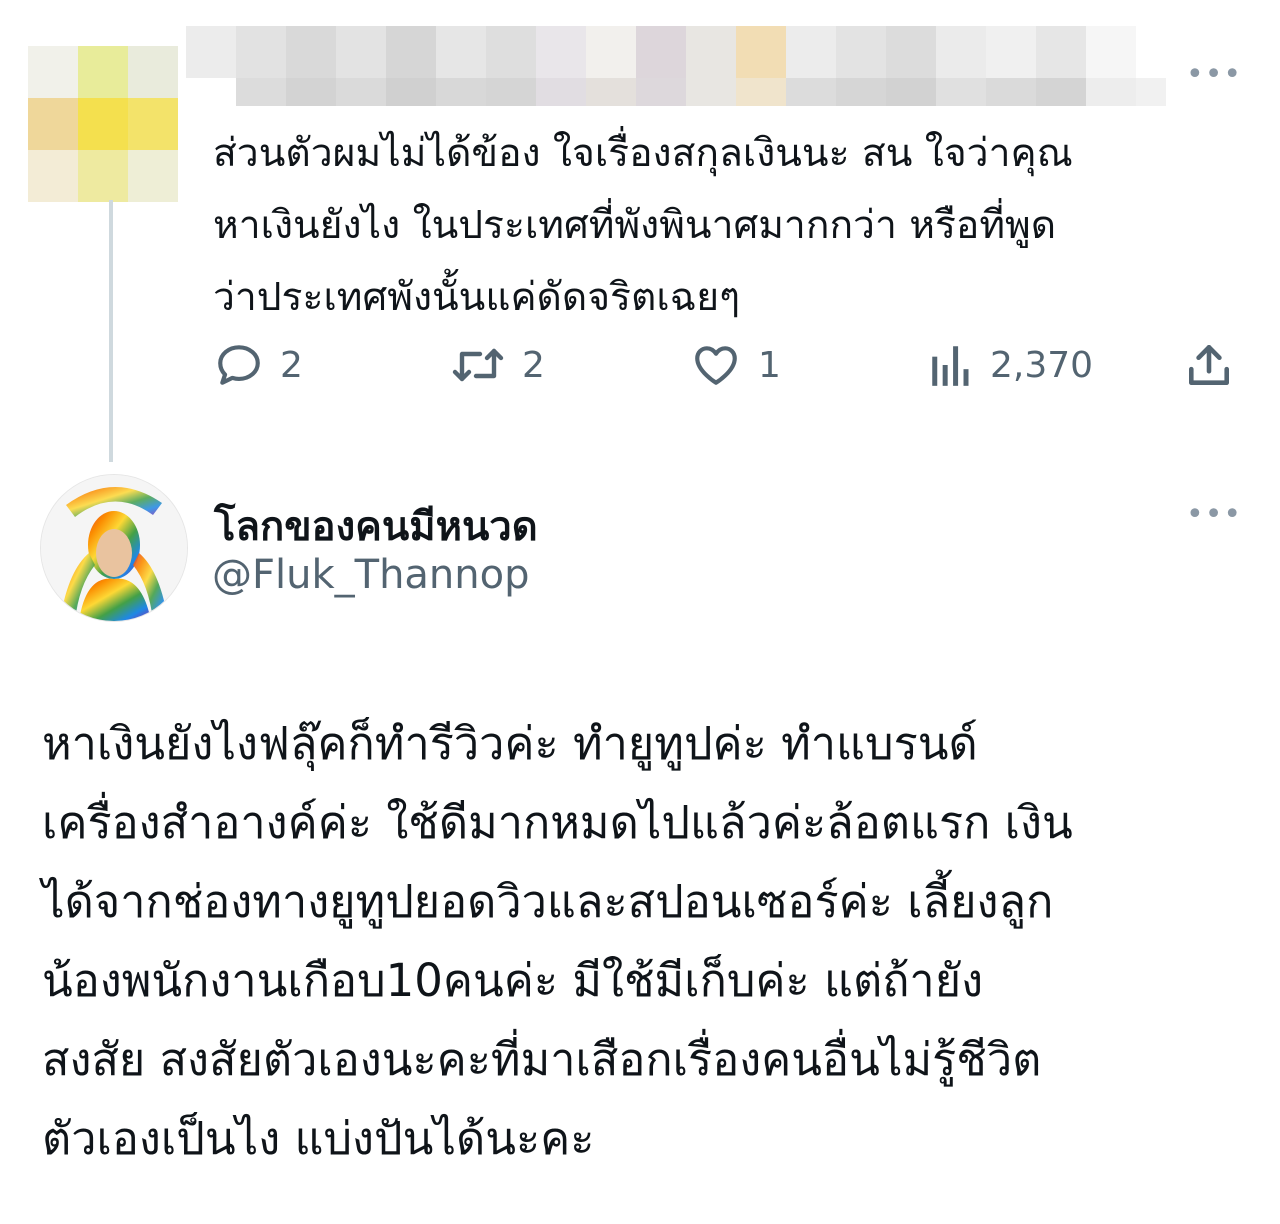  I want to click on avatar, so click(114, 548).